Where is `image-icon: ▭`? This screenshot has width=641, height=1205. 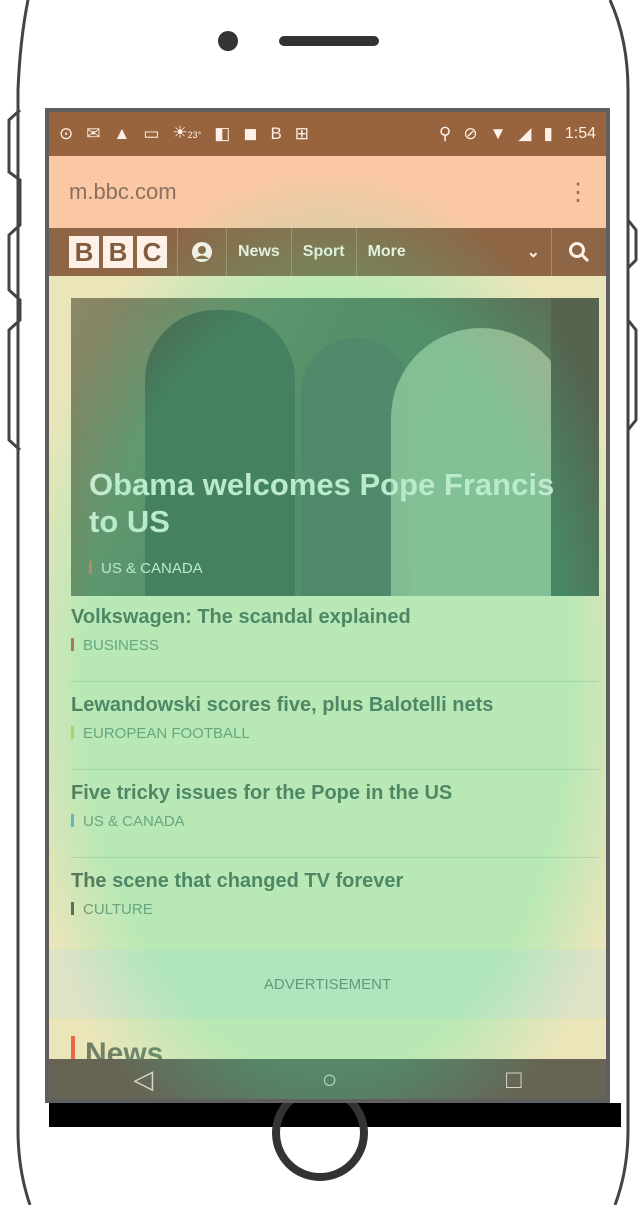 image-icon: ▭ is located at coordinates (151, 133).